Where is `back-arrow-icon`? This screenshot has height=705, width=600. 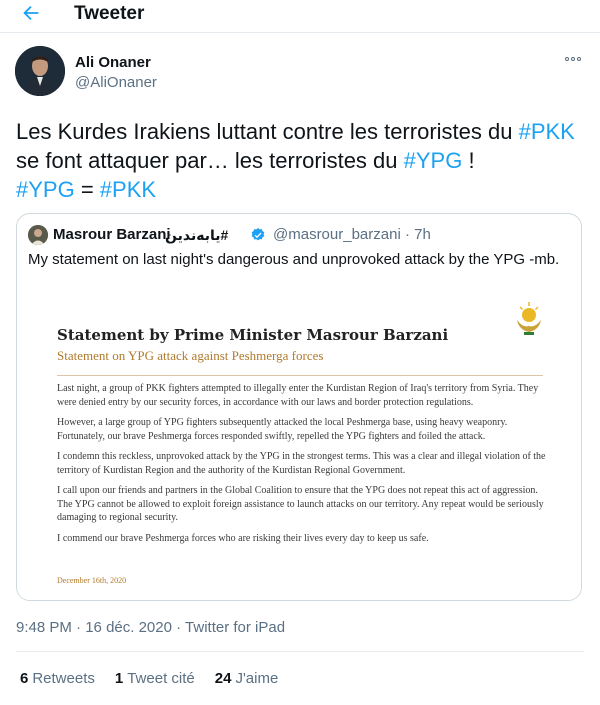 back-arrow-icon is located at coordinates (31, 13).